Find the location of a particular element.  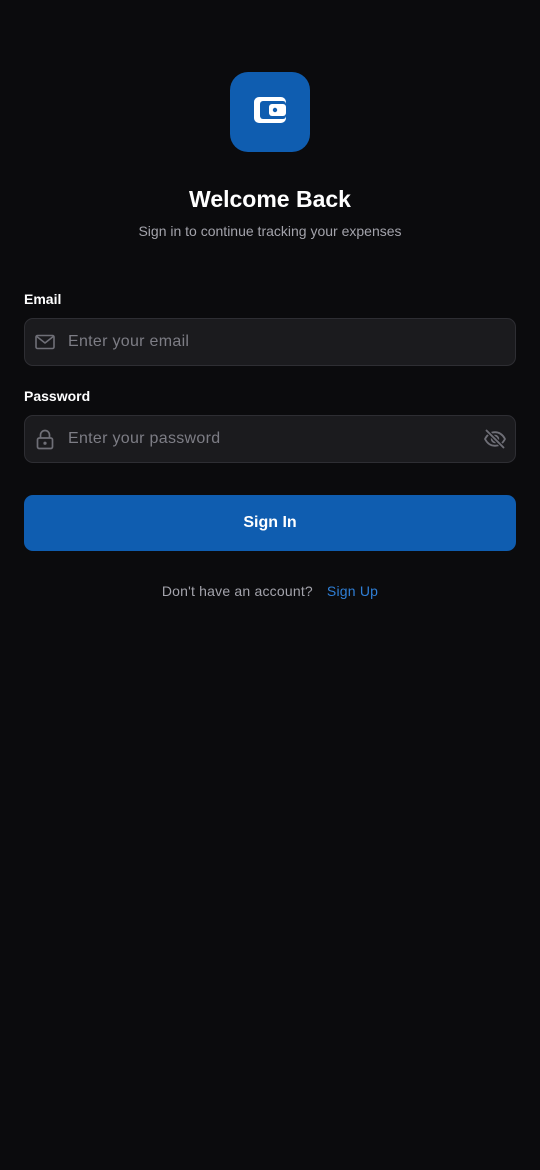

email-field is located at coordinates (270, 342).